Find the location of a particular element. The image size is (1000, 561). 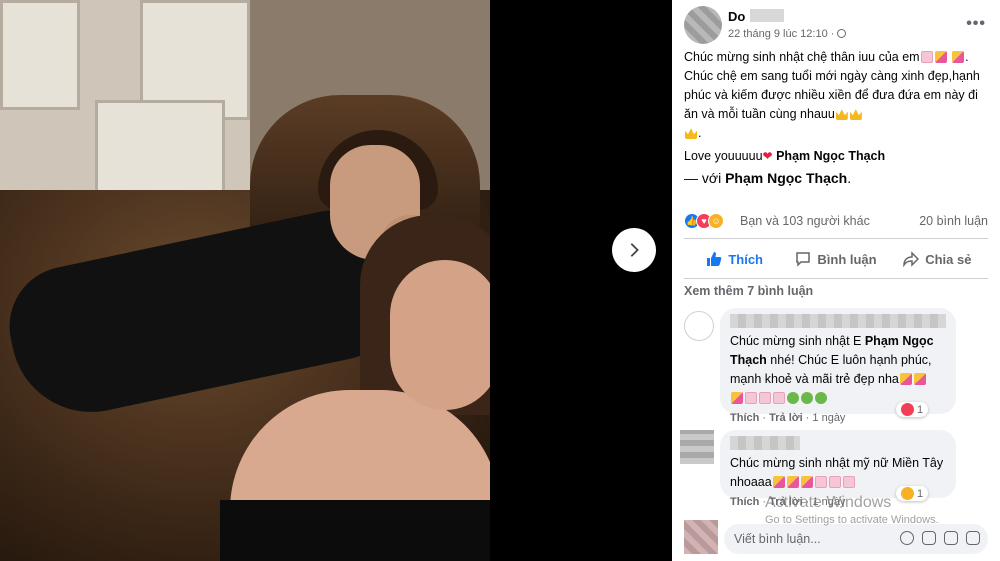

post-header: Do 22 tháng 9 lúc 12:10 · ••• is located at coordinates (836, 22).